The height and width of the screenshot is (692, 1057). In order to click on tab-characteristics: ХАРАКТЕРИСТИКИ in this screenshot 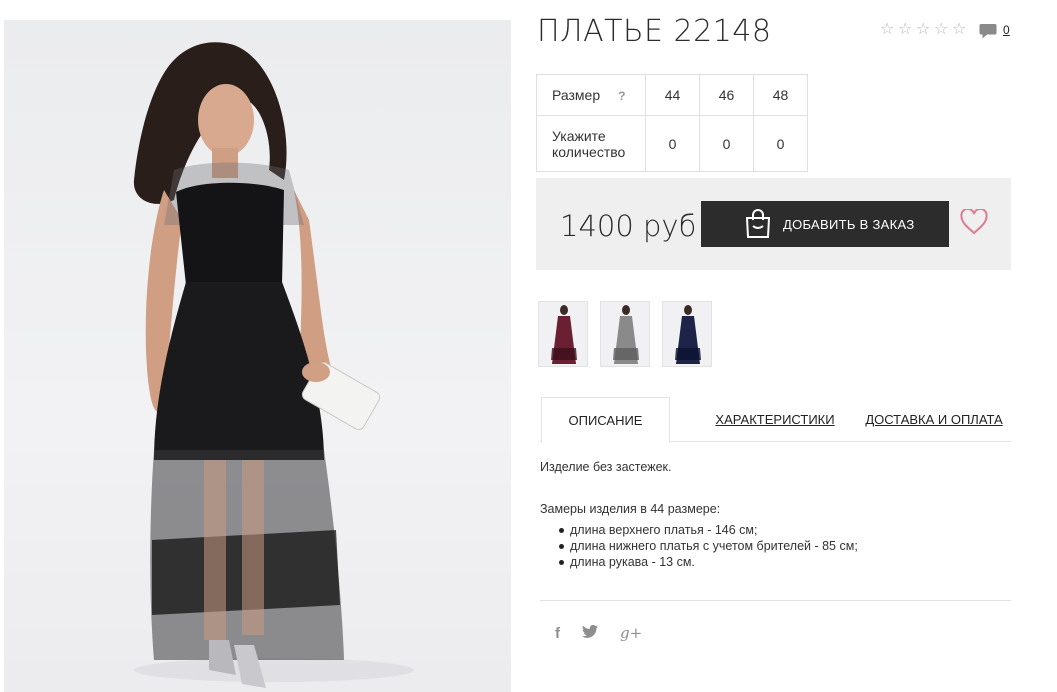, I will do `click(775, 419)`.